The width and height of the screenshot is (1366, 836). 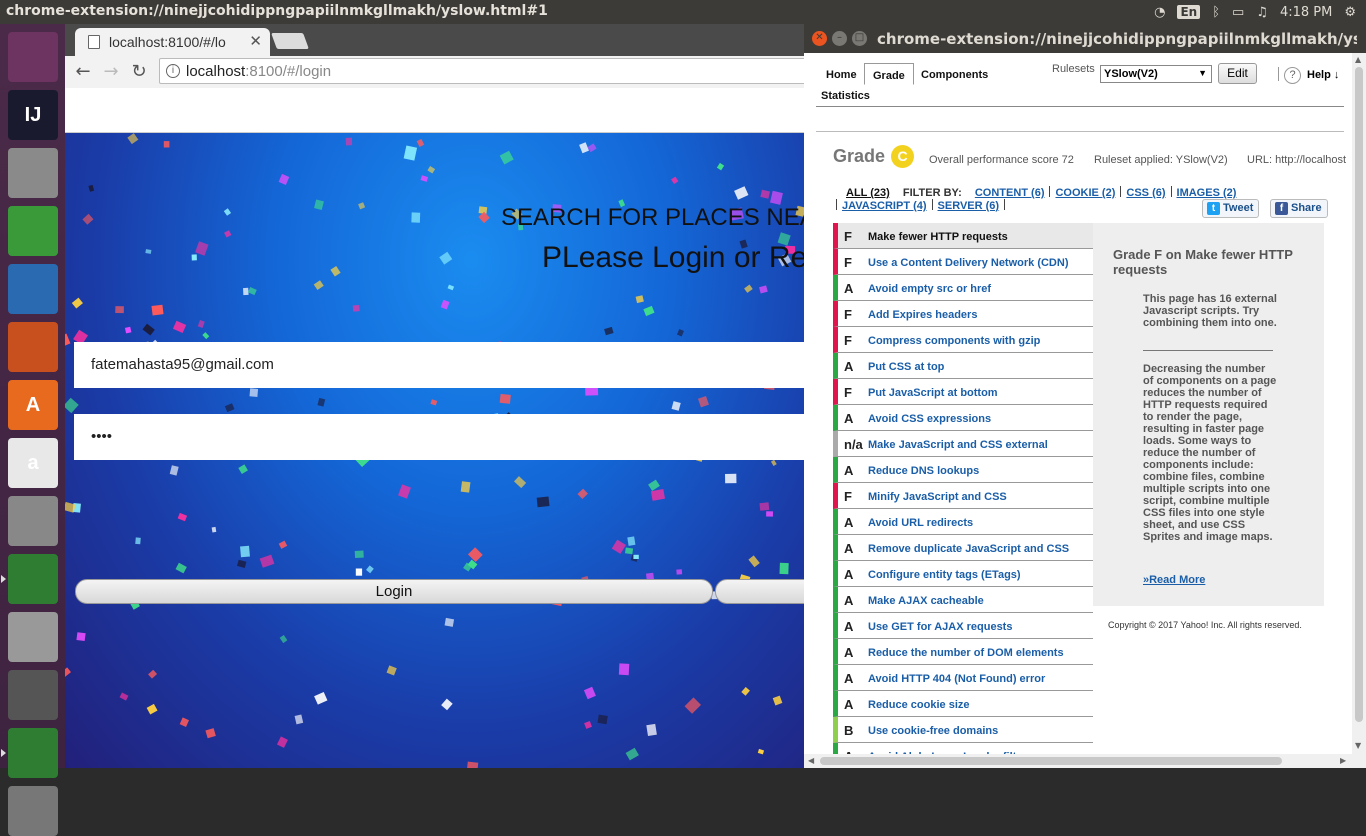 I want to click on new-tab-button, so click(x=290, y=41).